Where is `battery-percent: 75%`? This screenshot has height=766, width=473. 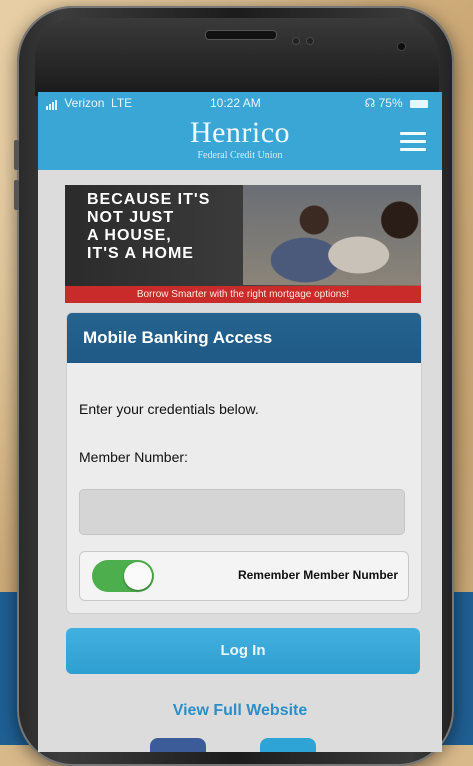 battery-percent: 75% is located at coordinates (390, 103).